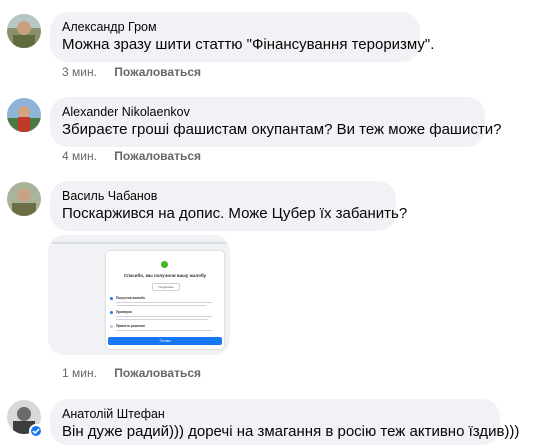  I want to click on dialog-option: Проверка, so click(124, 312).